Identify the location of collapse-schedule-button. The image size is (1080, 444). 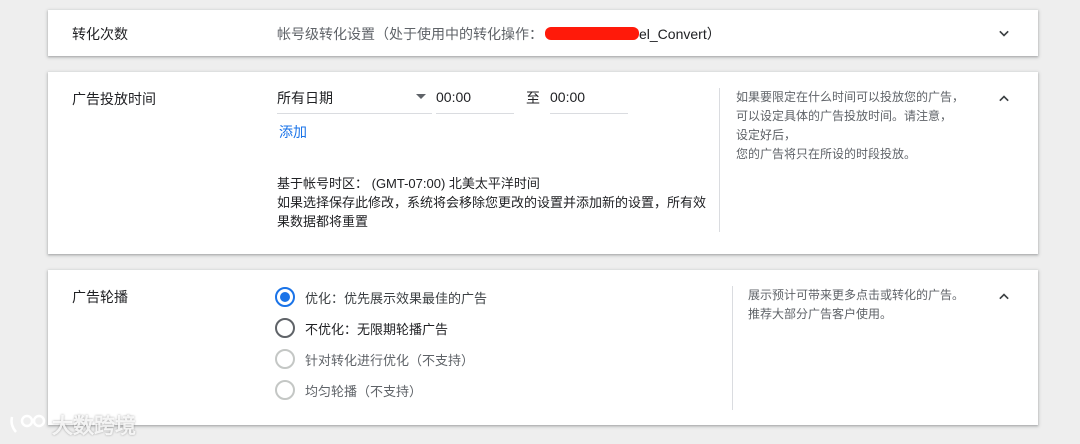
(1004, 99).